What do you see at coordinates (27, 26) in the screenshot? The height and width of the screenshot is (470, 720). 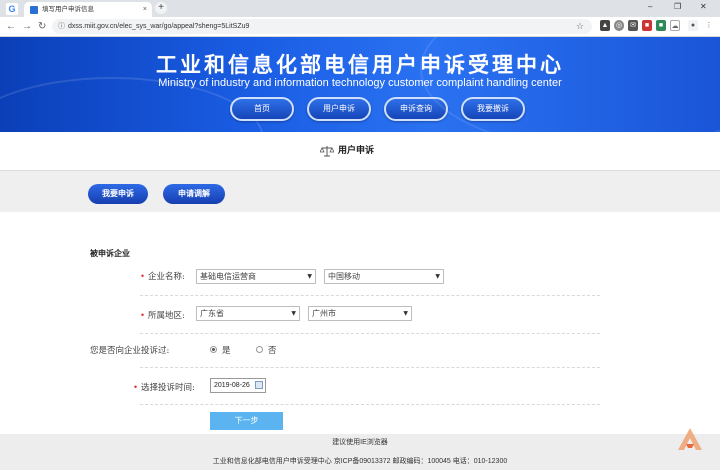 I see `forward-icon: →` at bounding box center [27, 26].